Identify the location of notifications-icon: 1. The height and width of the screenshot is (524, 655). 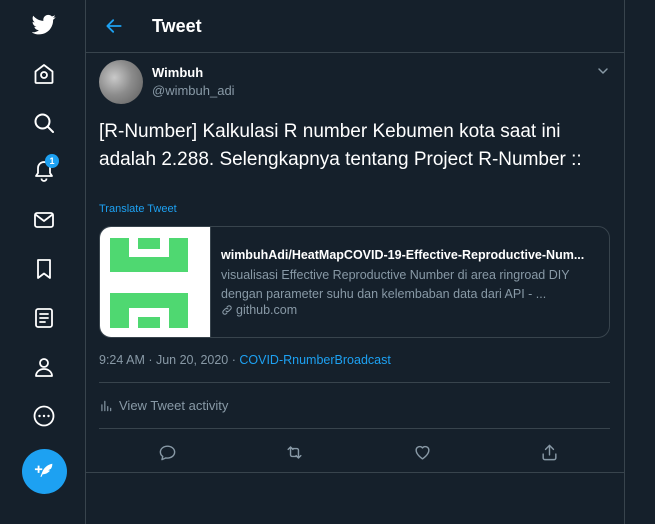
(44, 171).